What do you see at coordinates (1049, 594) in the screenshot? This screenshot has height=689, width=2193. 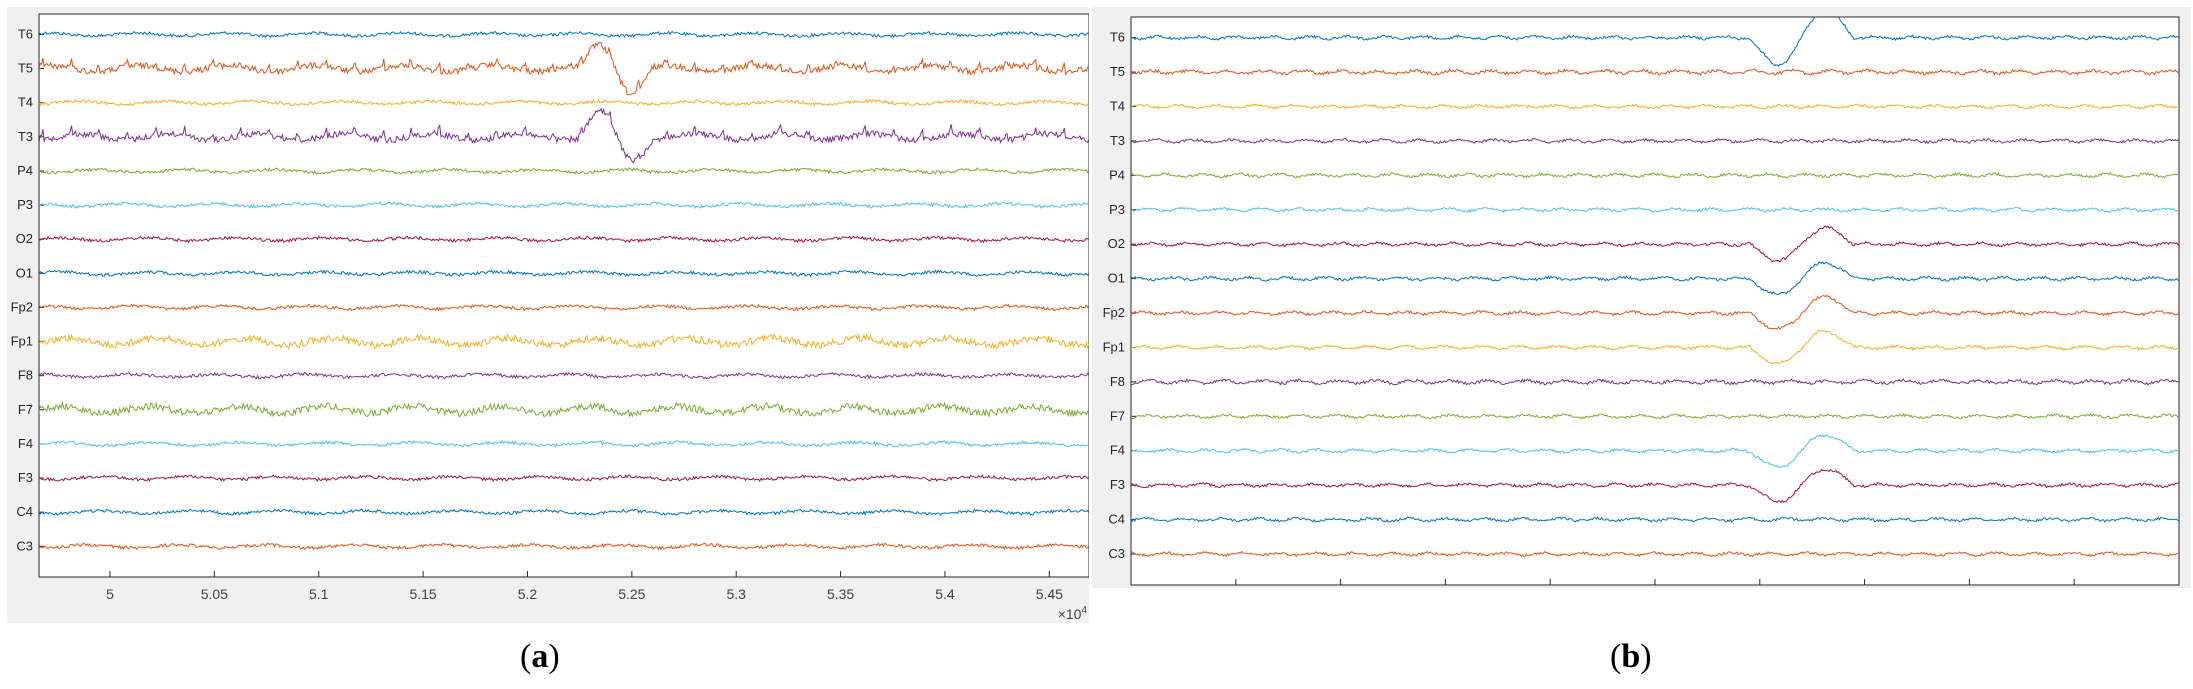 I see `xtick-label: 5.45` at bounding box center [1049, 594].